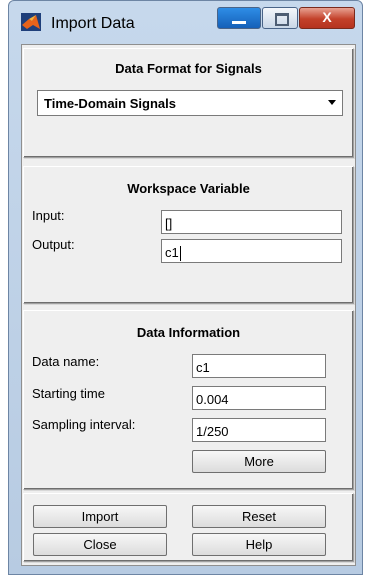 This screenshot has height=577, width=367. I want to click on minimize-icon, so click(239, 22).